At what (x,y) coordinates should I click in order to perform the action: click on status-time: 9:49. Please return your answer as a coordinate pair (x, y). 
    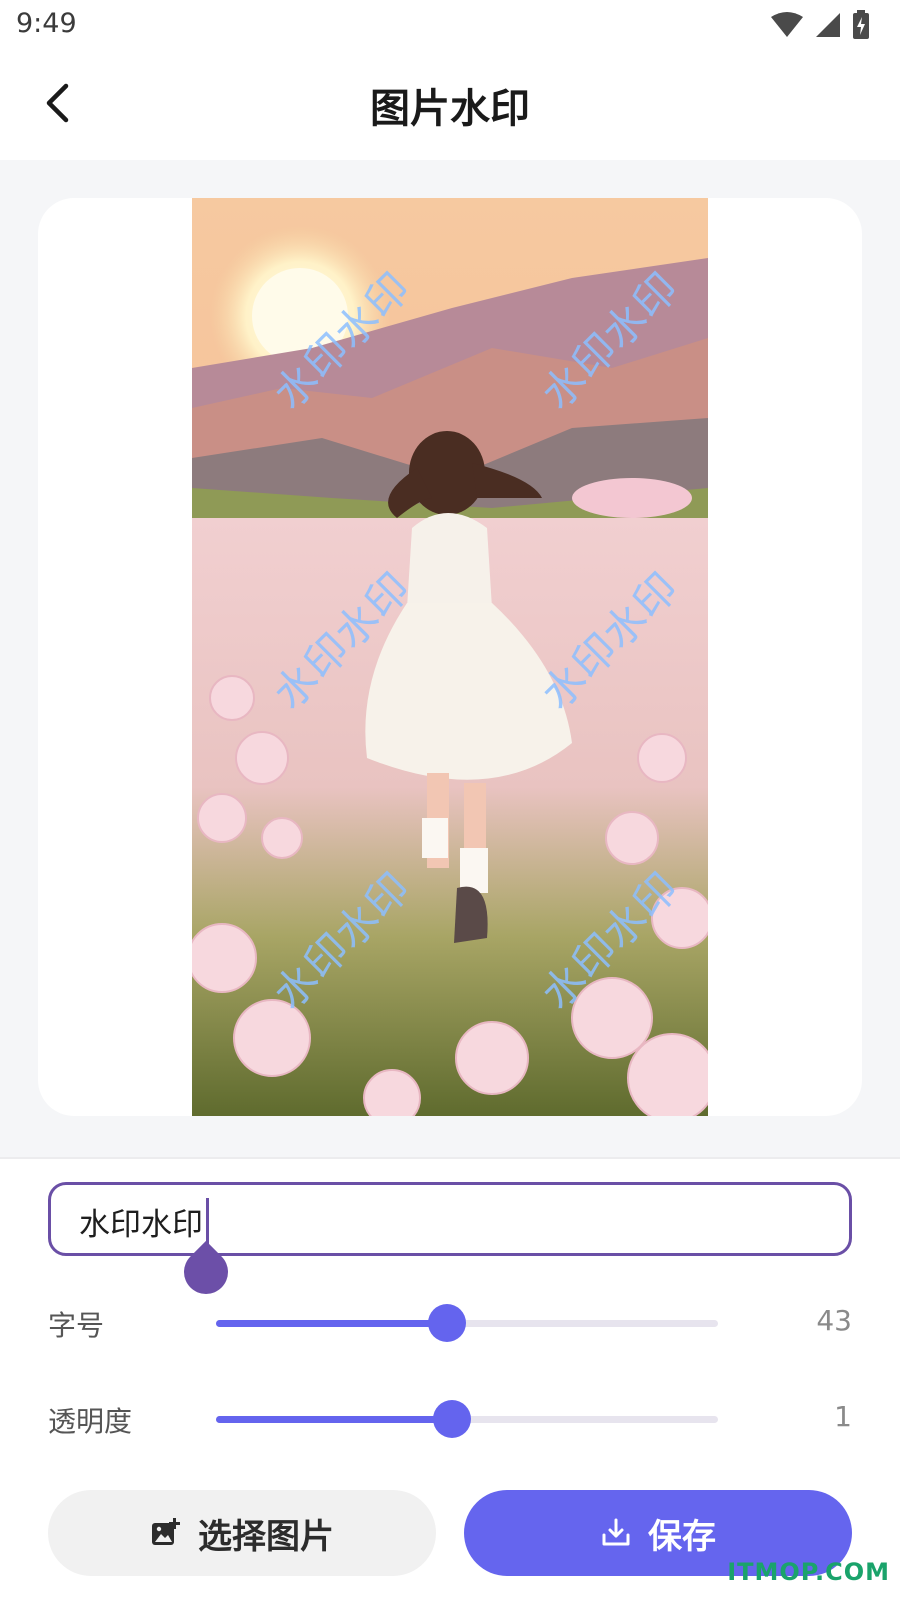
    Looking at the image, I should click on (46, 23).